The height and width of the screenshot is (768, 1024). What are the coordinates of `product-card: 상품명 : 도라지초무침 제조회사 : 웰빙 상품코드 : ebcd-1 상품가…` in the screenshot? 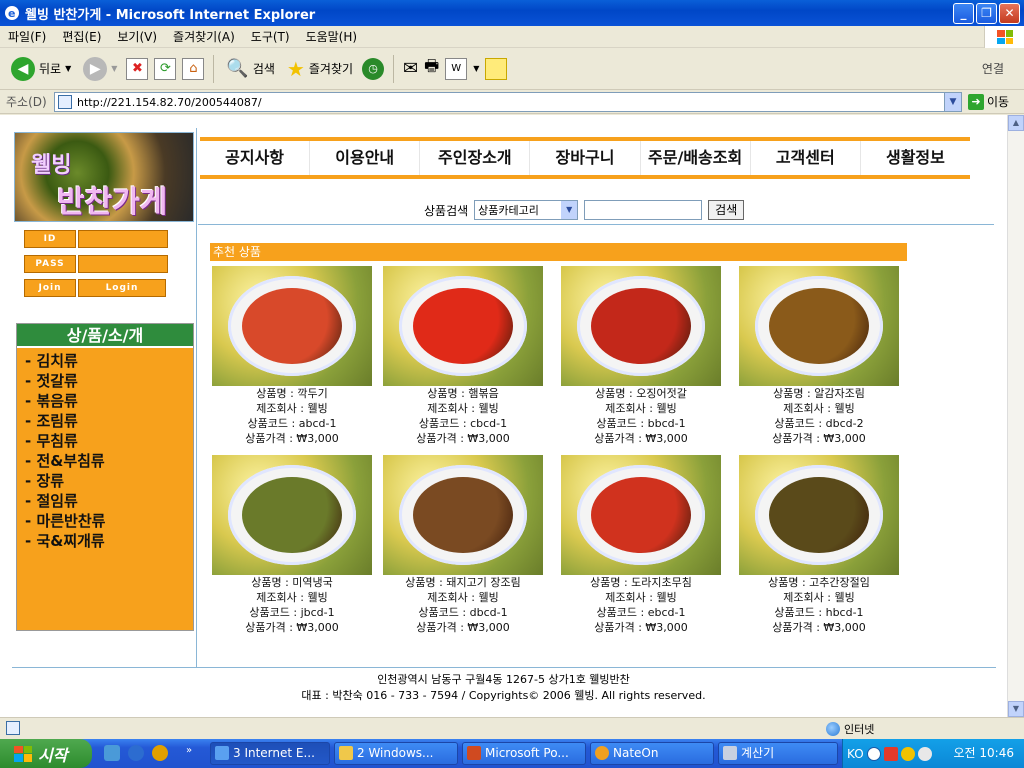 It's located at (641, 545).